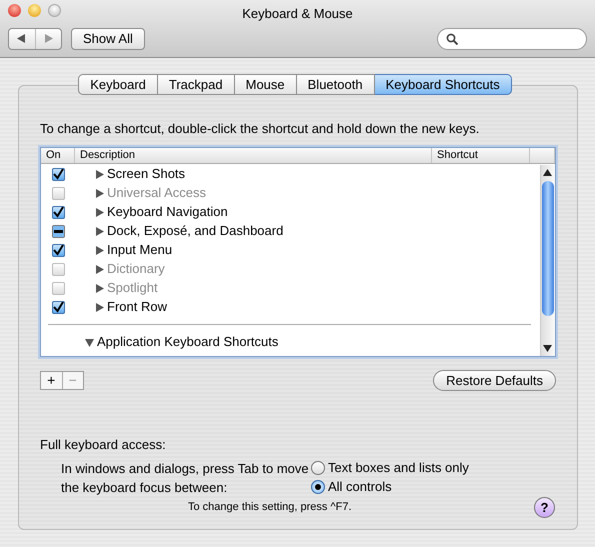 The image size is (595, 547). I want to click on section-heading: Full keyboard access:, so click(103, 445).